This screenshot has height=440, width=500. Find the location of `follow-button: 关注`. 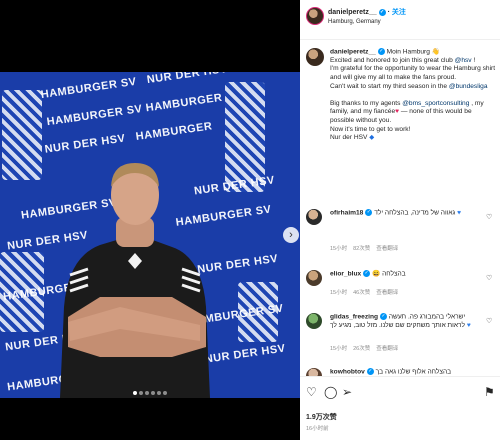

follow-button: 关注 is located at coordinates (399, 12).